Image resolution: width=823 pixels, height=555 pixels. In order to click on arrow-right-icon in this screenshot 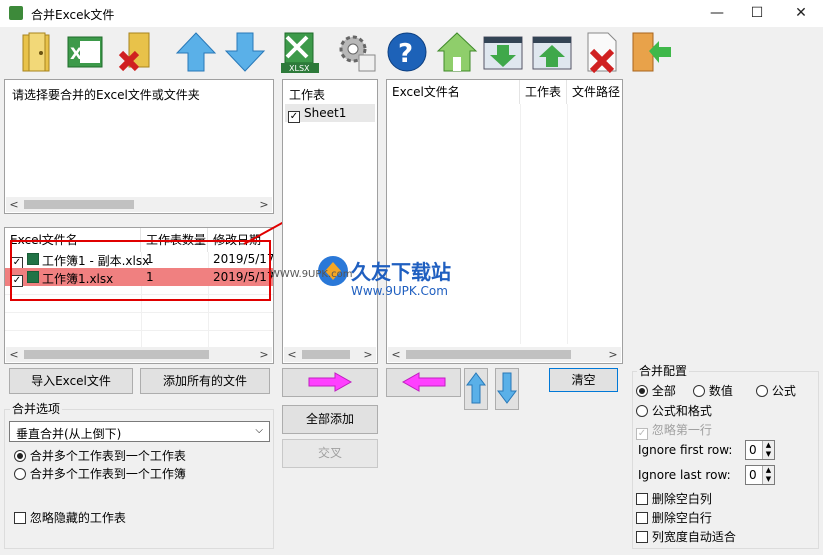, I will do `click(330, 382)`.